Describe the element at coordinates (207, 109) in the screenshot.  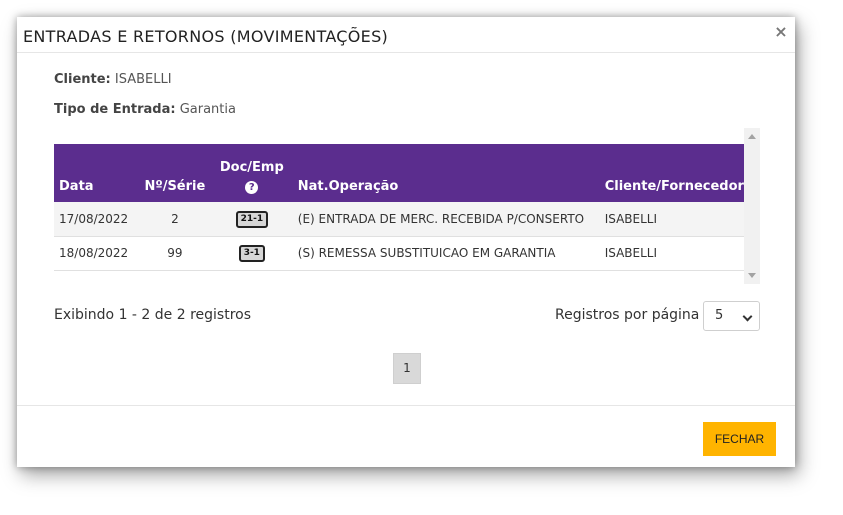
I see `tipo-entrada-value: Garantia` at that location.